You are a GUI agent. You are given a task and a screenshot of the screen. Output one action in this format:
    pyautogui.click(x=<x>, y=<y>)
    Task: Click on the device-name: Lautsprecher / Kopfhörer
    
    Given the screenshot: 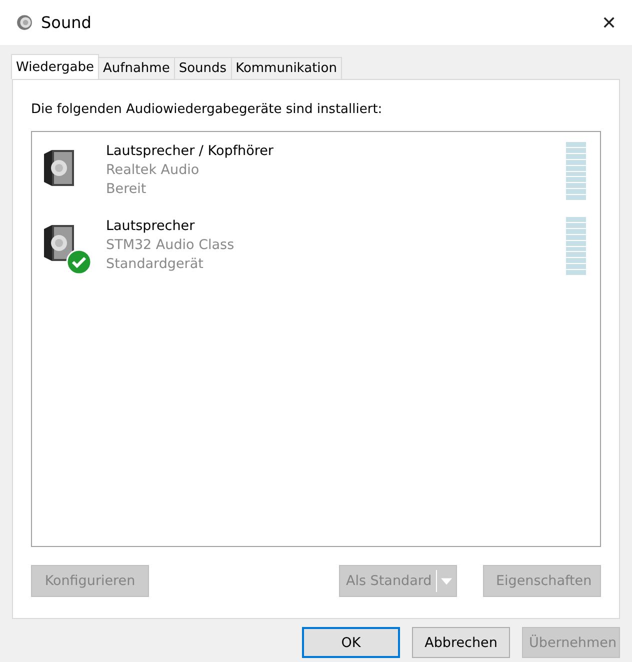 What is the action you would take?
    pyautogui.click(x=190, y=151)
    